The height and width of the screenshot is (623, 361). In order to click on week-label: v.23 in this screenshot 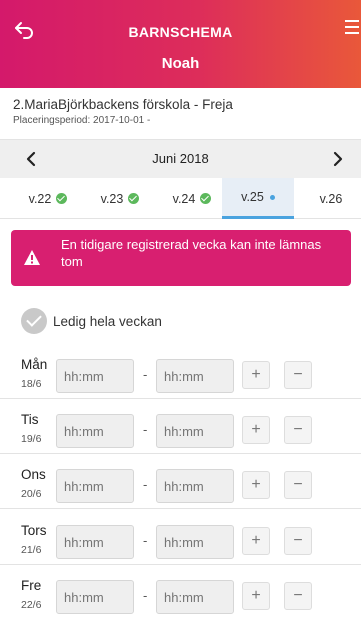, I will do `click(112, 198)`.